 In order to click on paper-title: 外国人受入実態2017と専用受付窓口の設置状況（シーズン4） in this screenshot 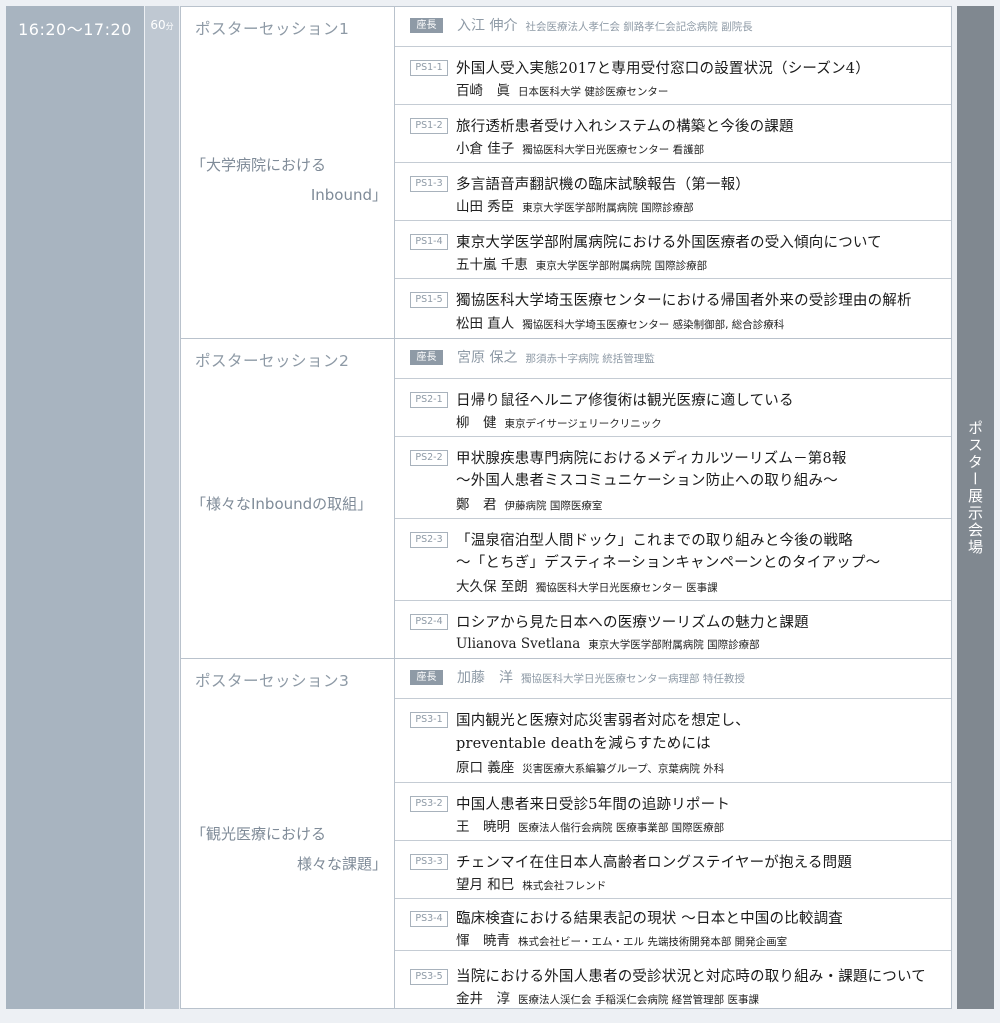, I will do `click(663, 69)`.